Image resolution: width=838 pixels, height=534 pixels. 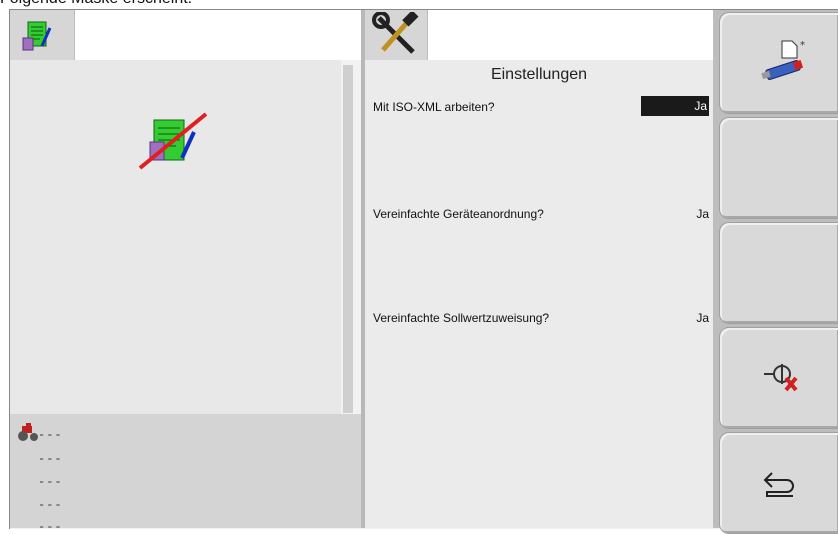 I want to click on page-title: Einstellungen, so click(x=539, y=74).